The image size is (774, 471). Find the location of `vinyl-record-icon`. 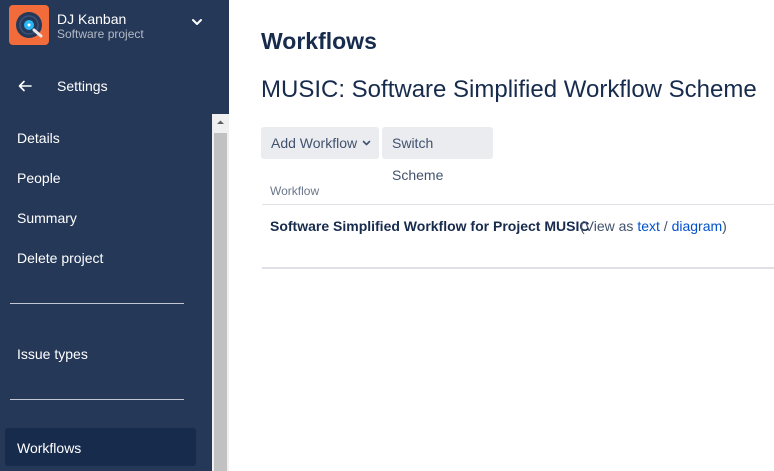

vinyl-record-icon is located at coordinates (29, 25).